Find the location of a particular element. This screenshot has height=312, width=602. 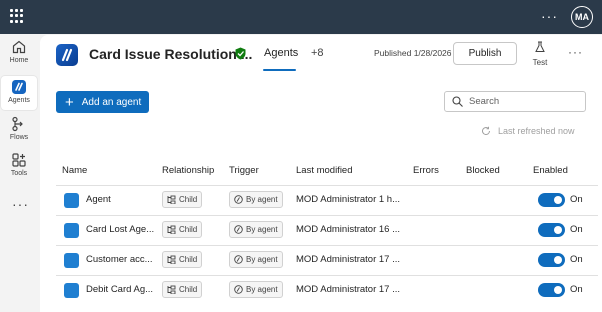

col-header-last-modified: Last modified is located at coordinates (324, 170).